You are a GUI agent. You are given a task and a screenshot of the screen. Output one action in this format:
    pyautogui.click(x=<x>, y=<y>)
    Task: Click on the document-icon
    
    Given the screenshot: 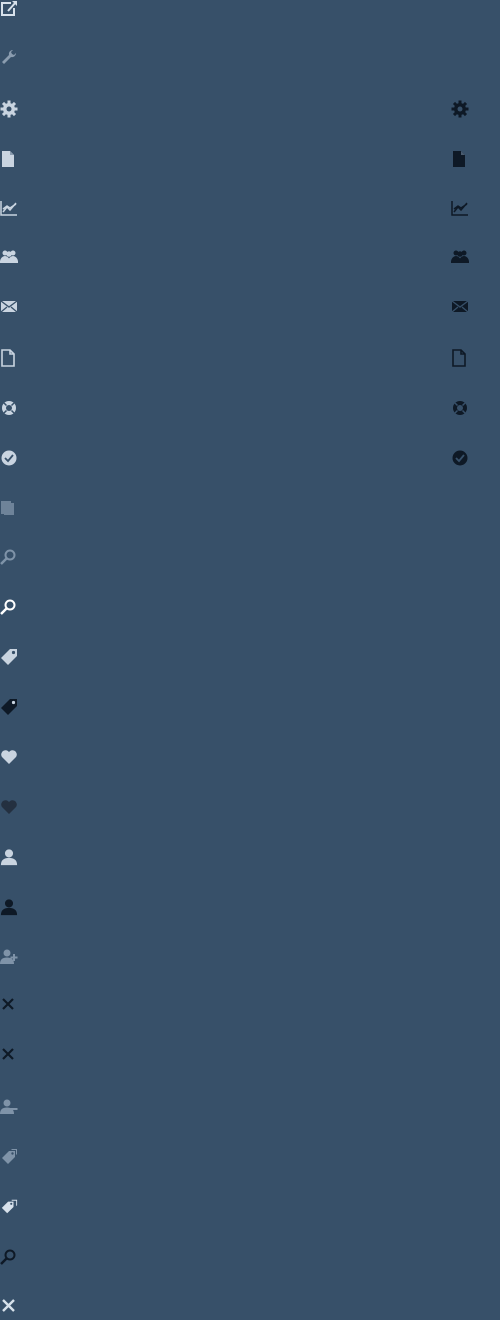 What is the action you would take?
    pyautogui.click(x=9, y=159)
    